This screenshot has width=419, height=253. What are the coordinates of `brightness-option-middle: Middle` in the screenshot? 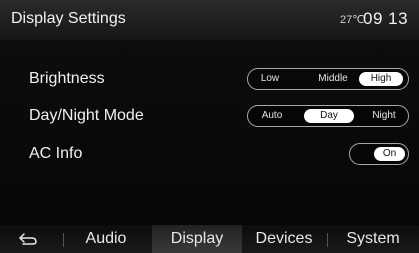 It's located at (333, 79).